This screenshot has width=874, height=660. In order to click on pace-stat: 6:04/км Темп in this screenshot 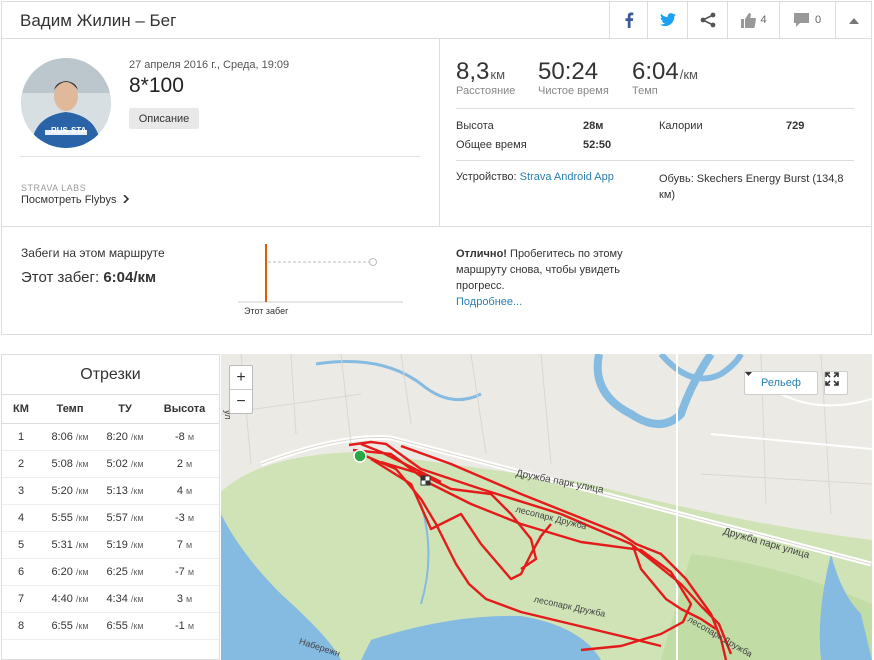, I will do `click(665, 77)`.